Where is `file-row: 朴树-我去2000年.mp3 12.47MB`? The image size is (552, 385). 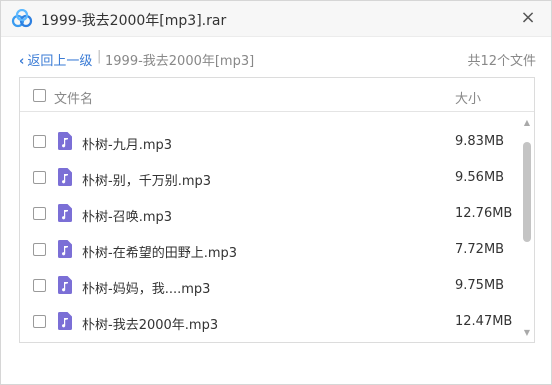 file-row: 朴树-我去2000年.mp3 12.47MB is located at coordinates (270, 322).